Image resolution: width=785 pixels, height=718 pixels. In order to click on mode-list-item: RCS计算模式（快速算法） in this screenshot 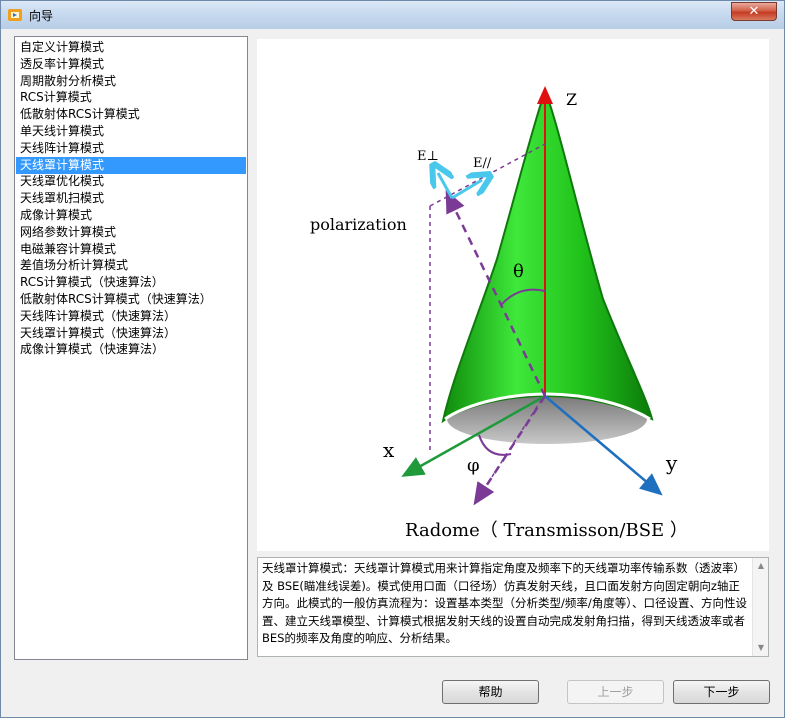, I will do `click(131, 282)`.